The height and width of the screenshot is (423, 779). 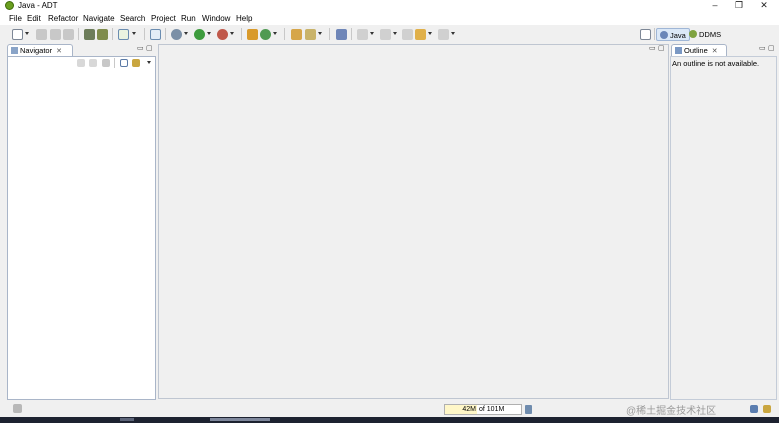 I want to click on forward-dropdown-icon, so click(x=453, y=33).